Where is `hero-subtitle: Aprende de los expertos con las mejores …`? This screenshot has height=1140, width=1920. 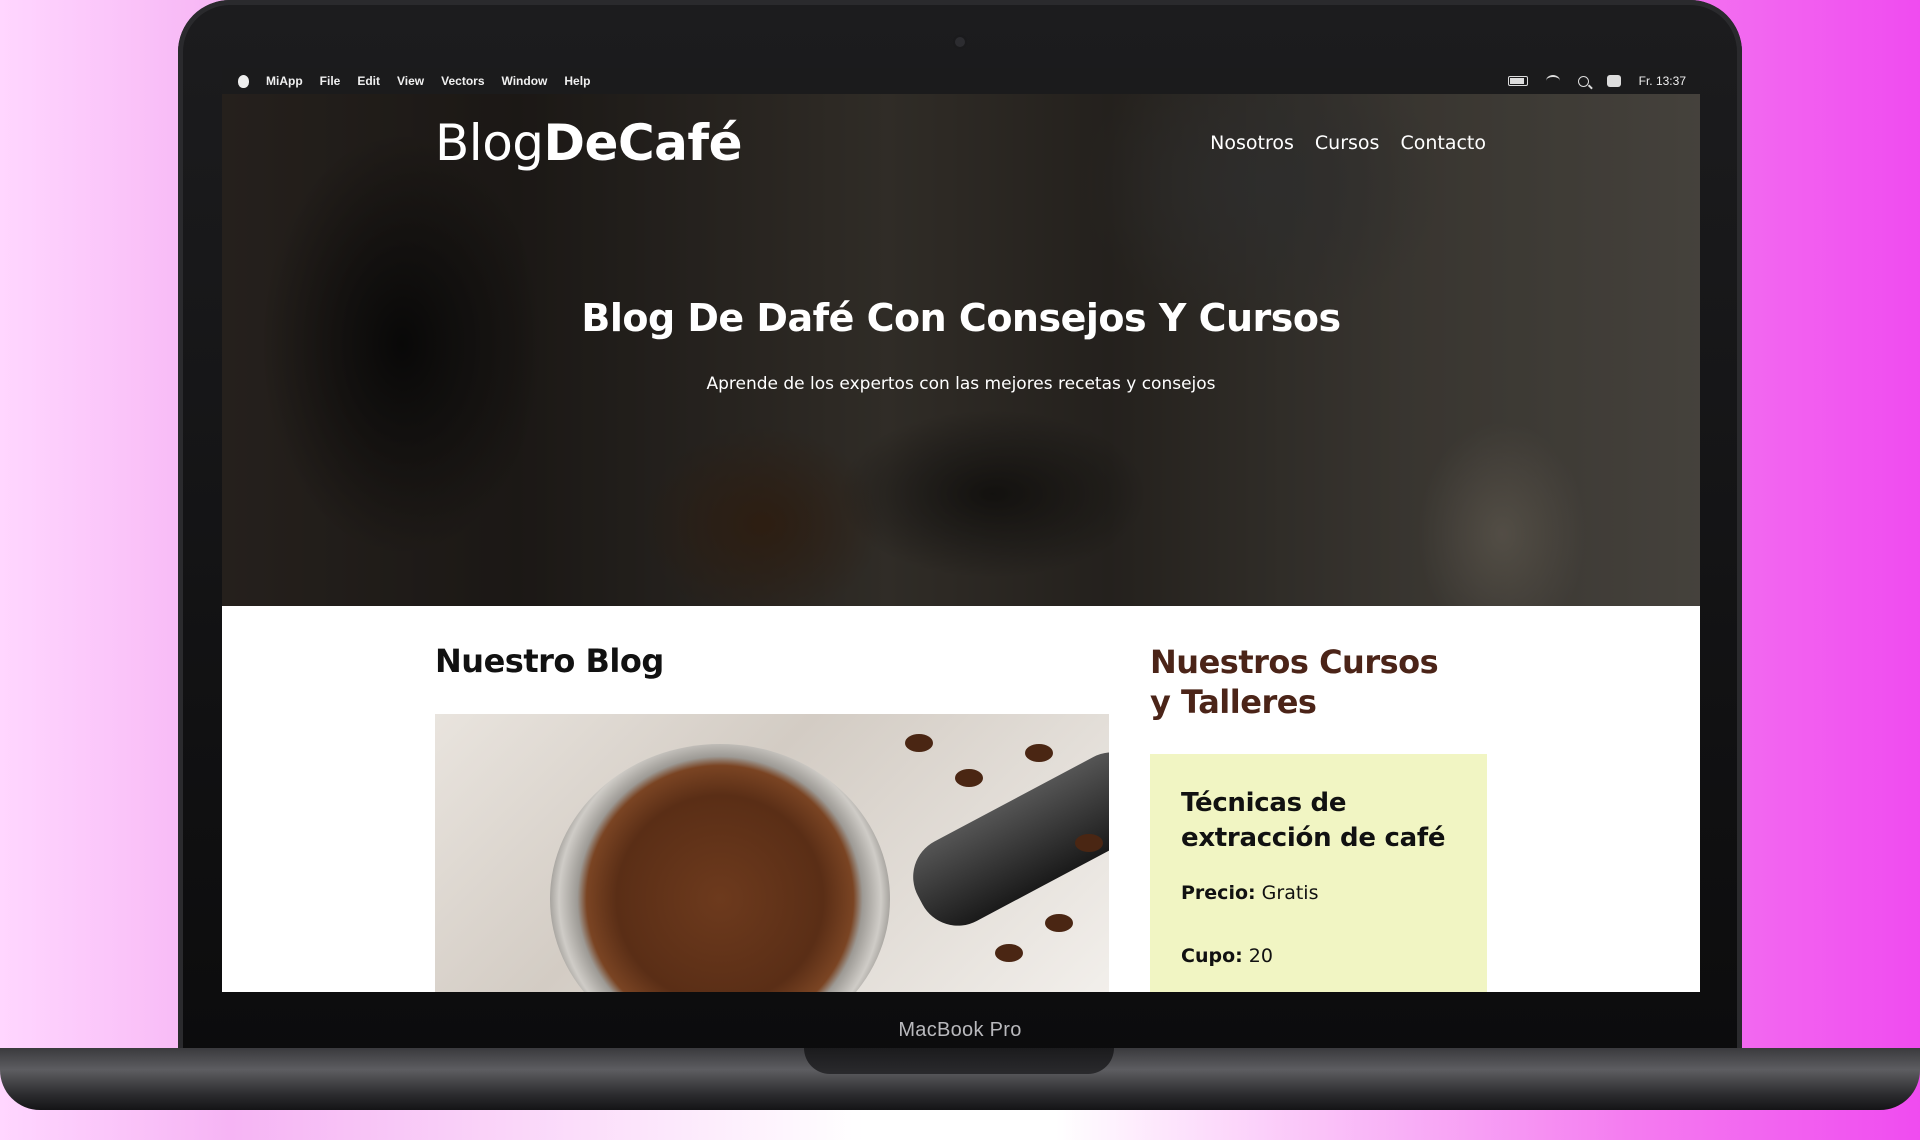 hero-subtitle: Aprende de los expertos con las mejores … is located at coordinates (961, 384).